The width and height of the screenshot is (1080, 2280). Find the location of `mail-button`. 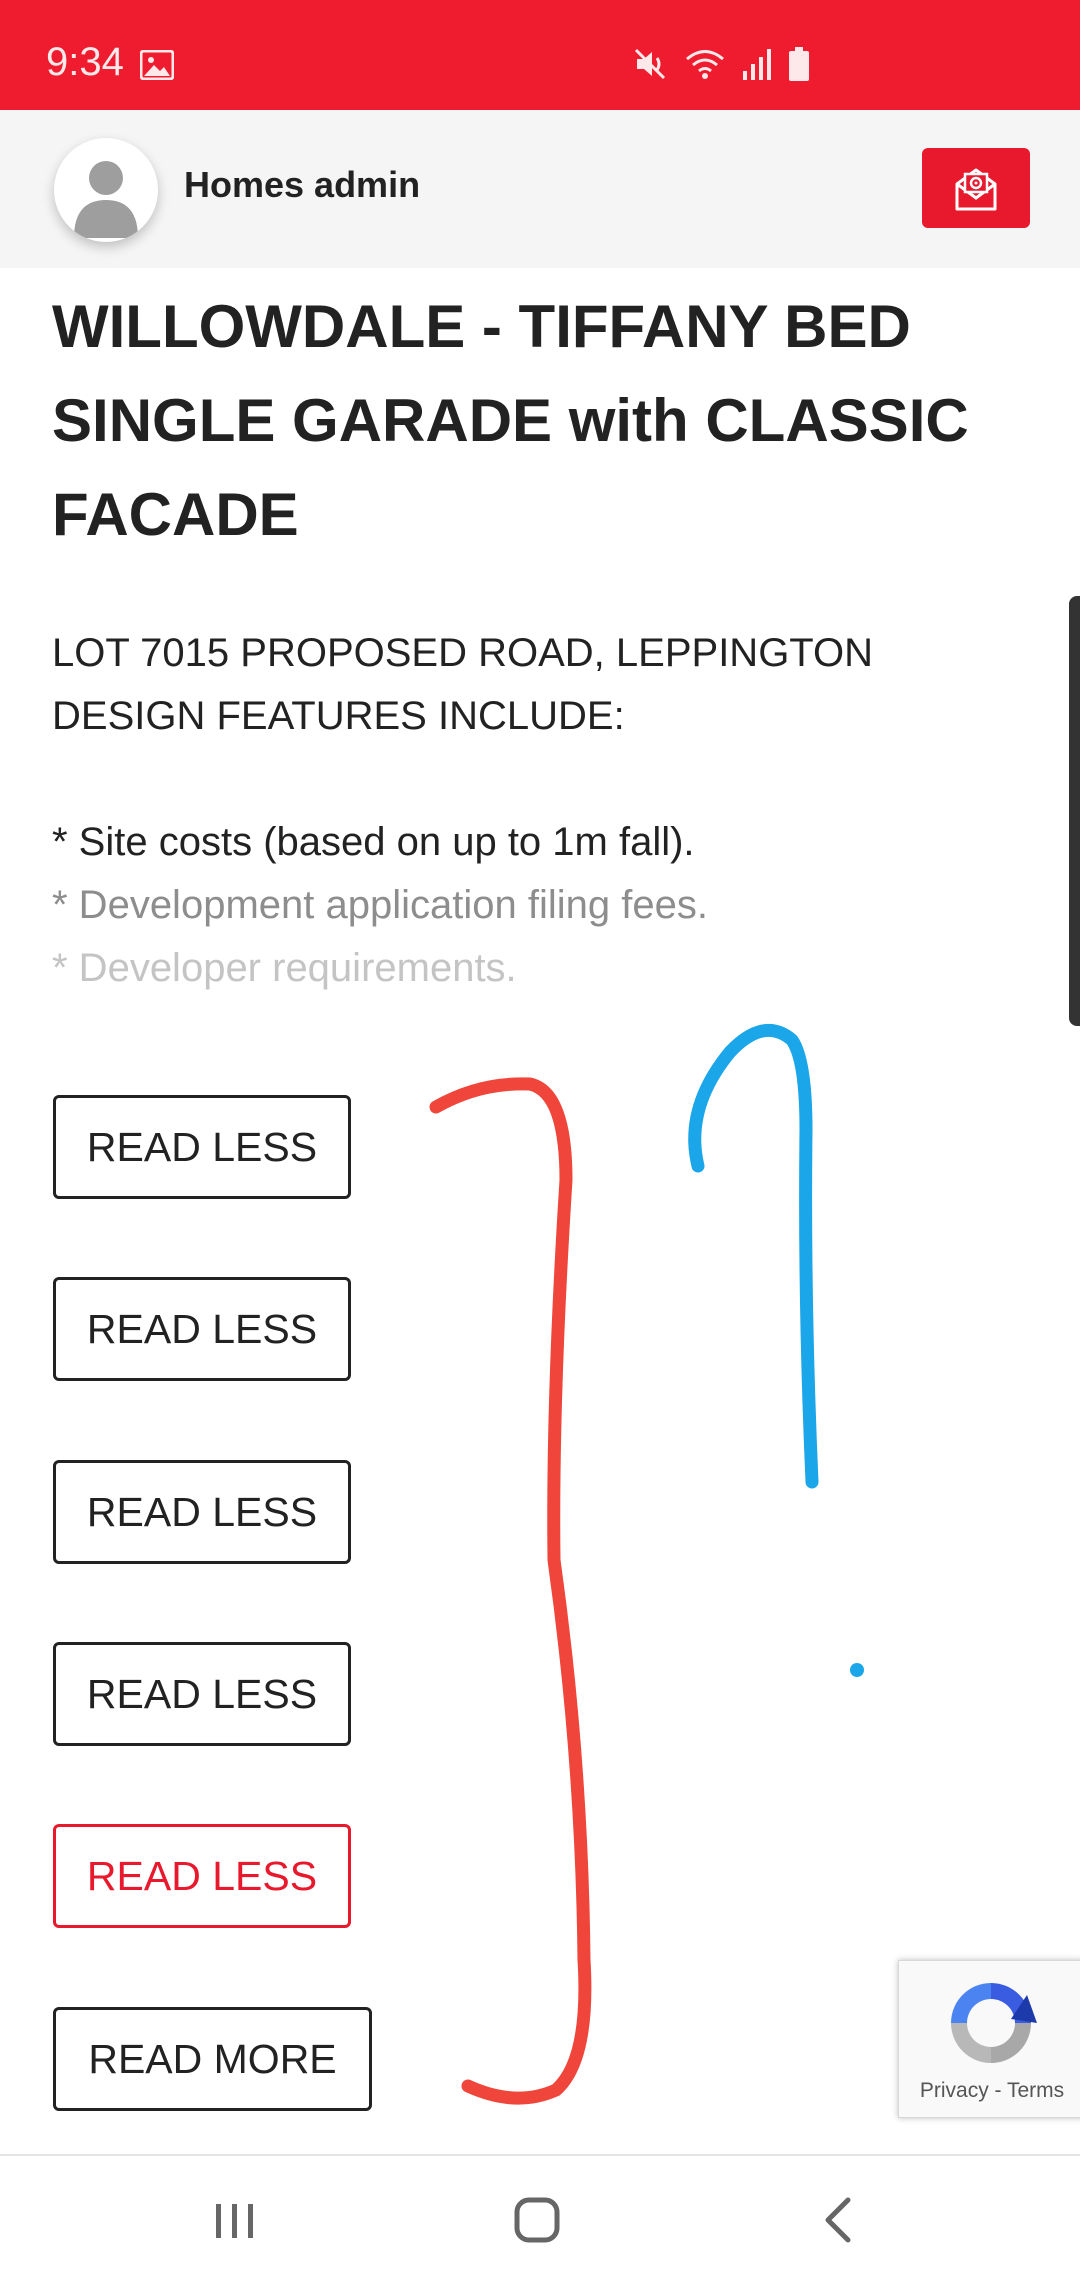

mail-button is located at coordinates (976, 188).